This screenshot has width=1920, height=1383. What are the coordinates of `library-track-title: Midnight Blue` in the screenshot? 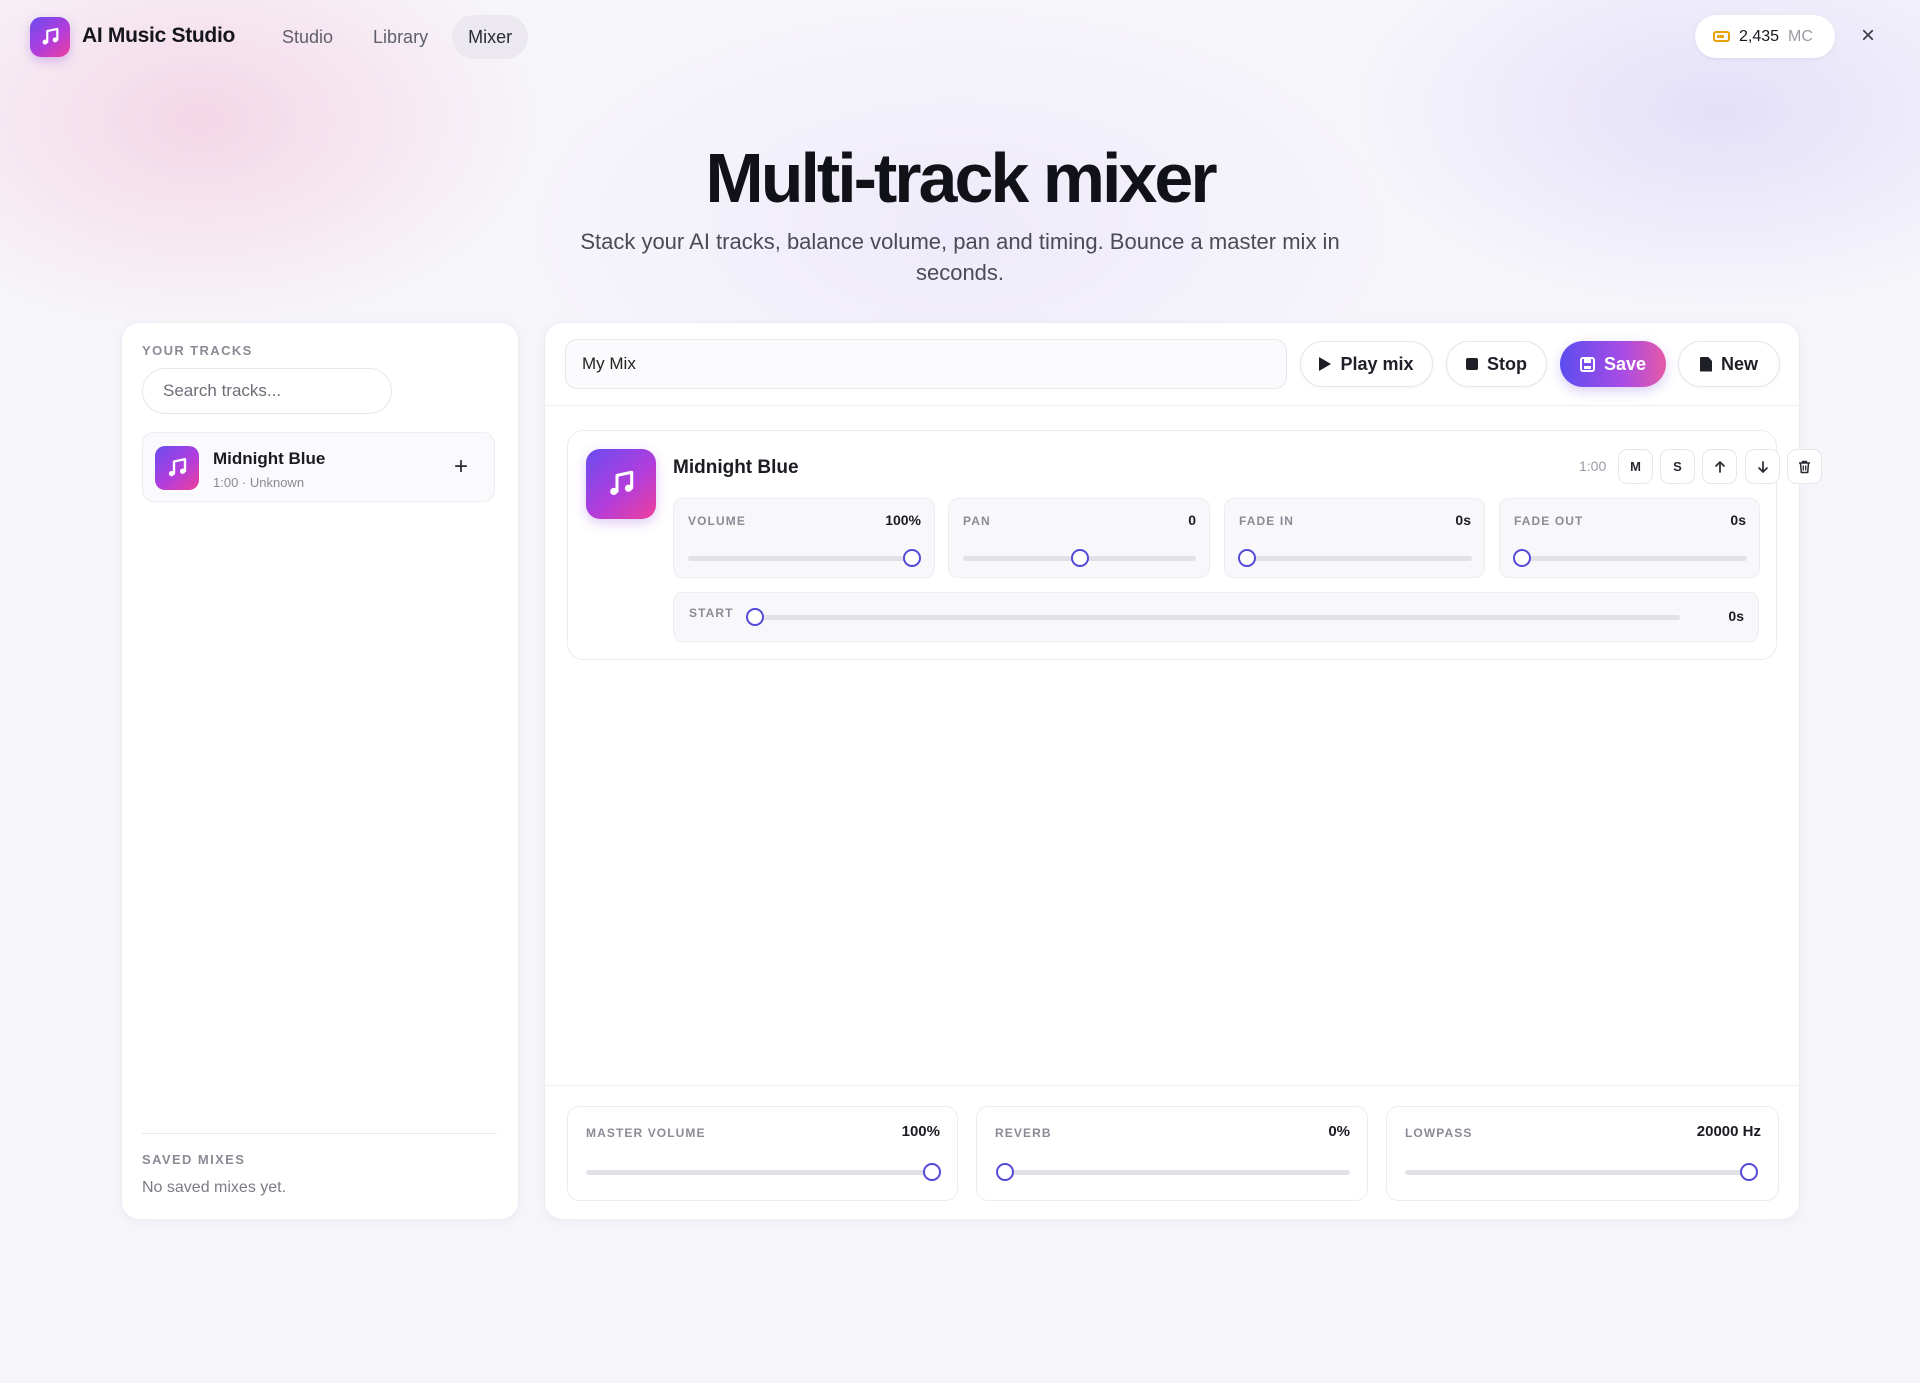 It's located at (269, 458).